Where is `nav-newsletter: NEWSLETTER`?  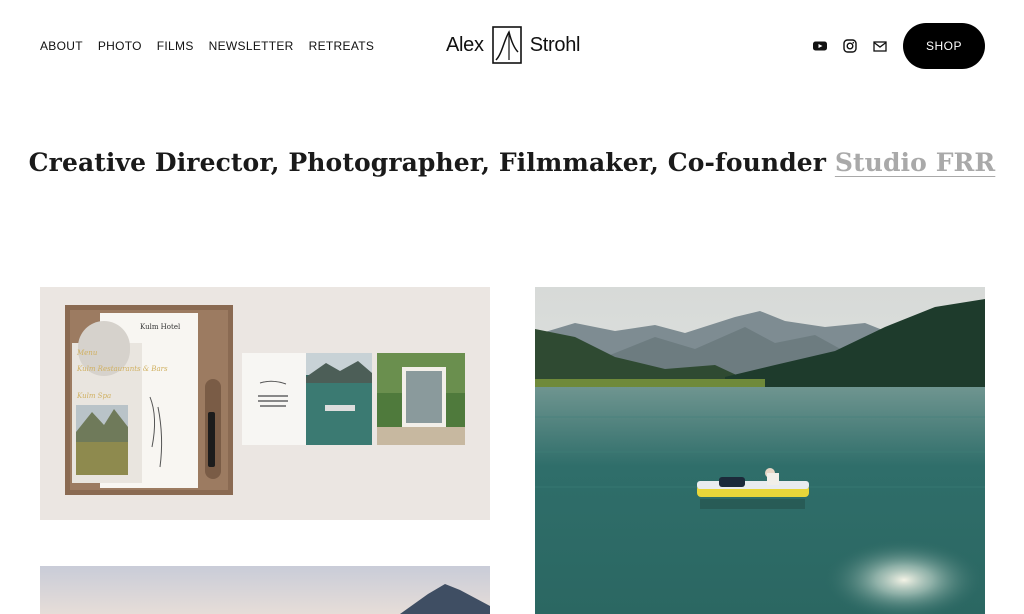 nav-newsletter: NEWSLETTER is located at coordinates (251, 46).